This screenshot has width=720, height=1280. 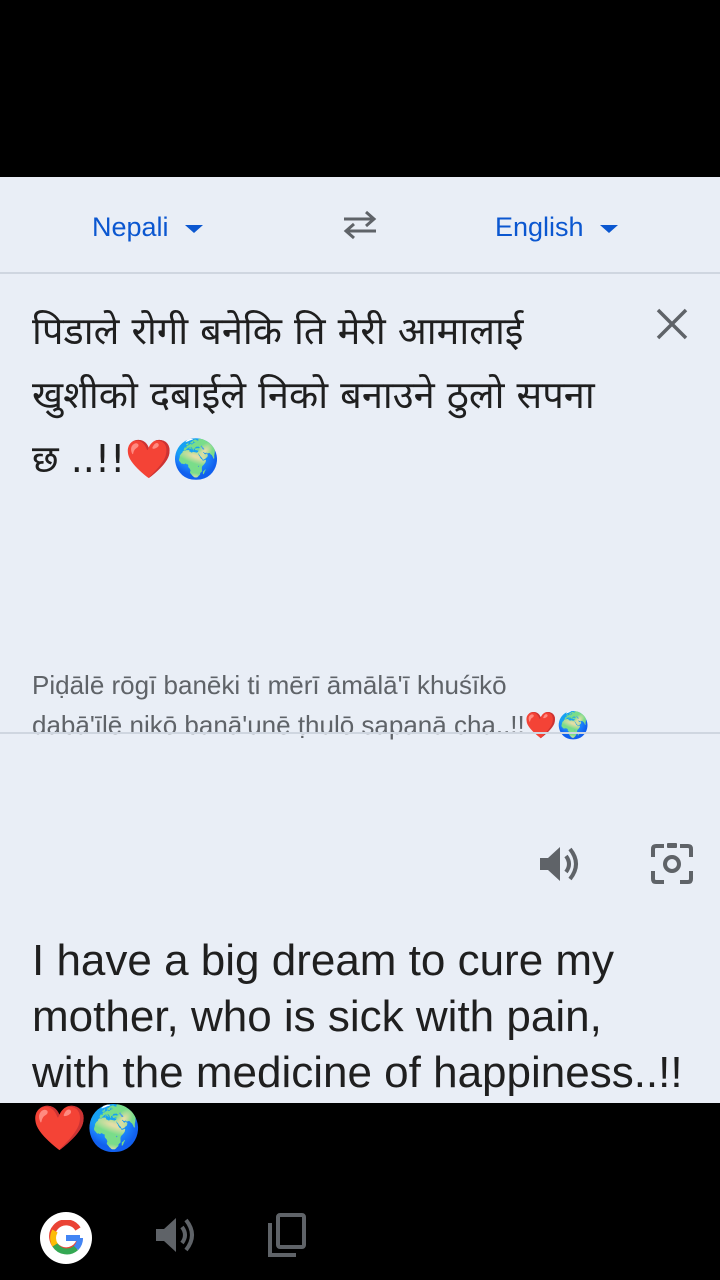 I want to click on close-icon, so click(x=672, y=324).